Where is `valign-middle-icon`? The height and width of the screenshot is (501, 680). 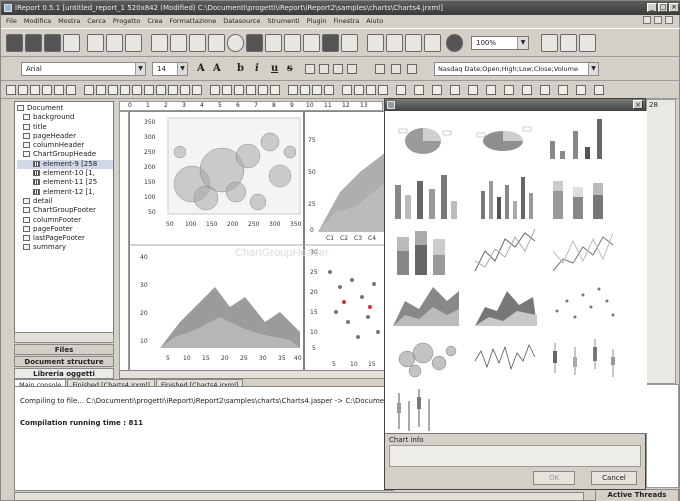
valign-middle-icon is located at coordinates (396, 69).